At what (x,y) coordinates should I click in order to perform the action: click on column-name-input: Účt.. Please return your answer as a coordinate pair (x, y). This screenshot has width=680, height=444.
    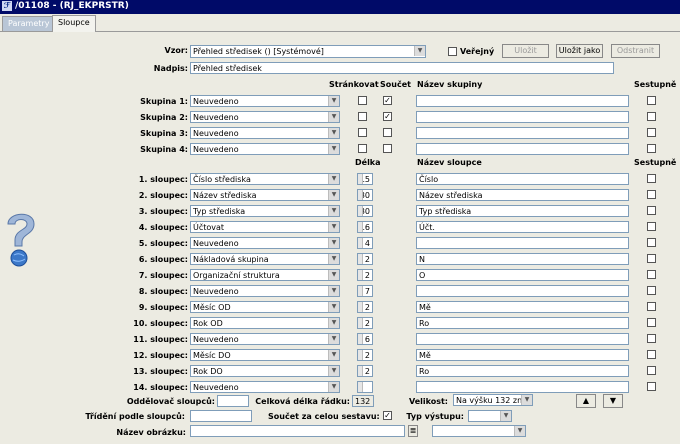
    Looking at the image, I should click on (522, 227).